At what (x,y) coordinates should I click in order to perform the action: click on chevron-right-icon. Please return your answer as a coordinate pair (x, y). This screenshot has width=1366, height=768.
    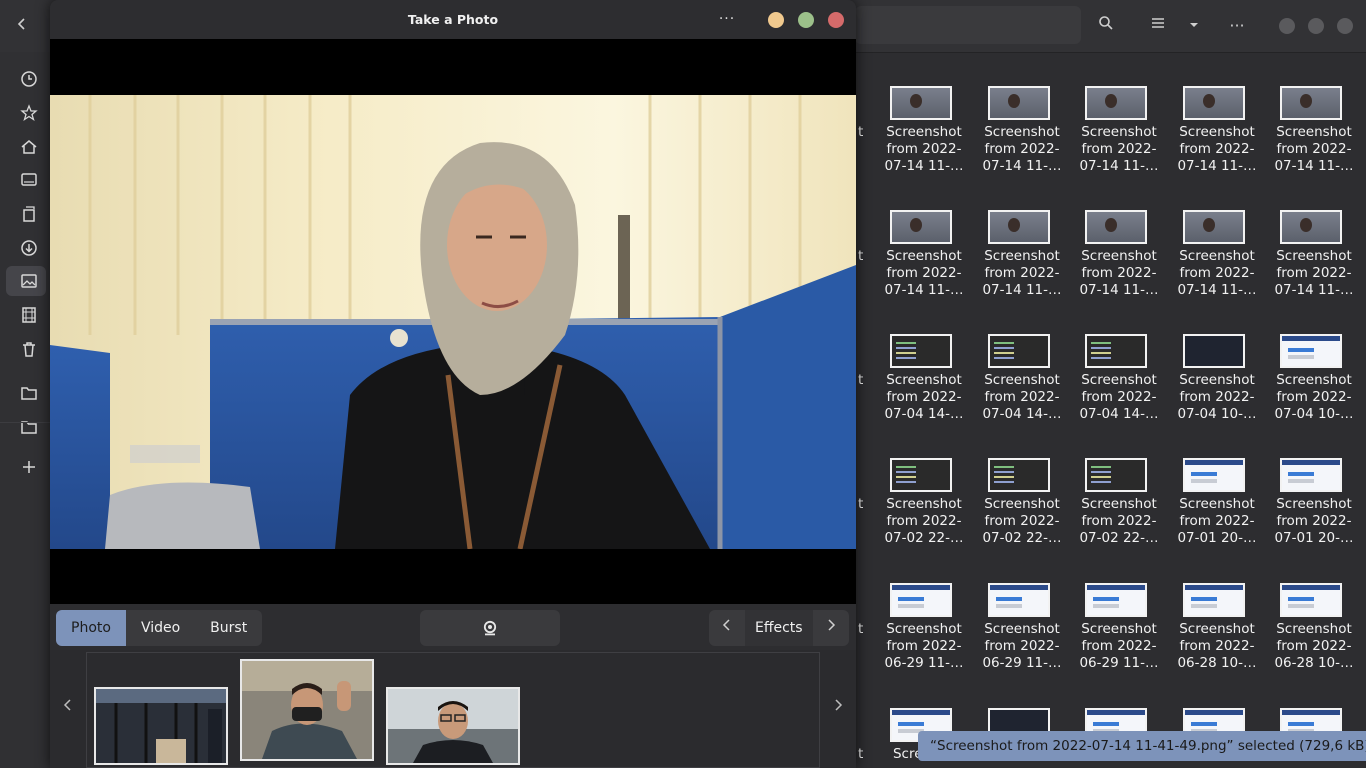
    Looking at the image, I should click on (839, 705).